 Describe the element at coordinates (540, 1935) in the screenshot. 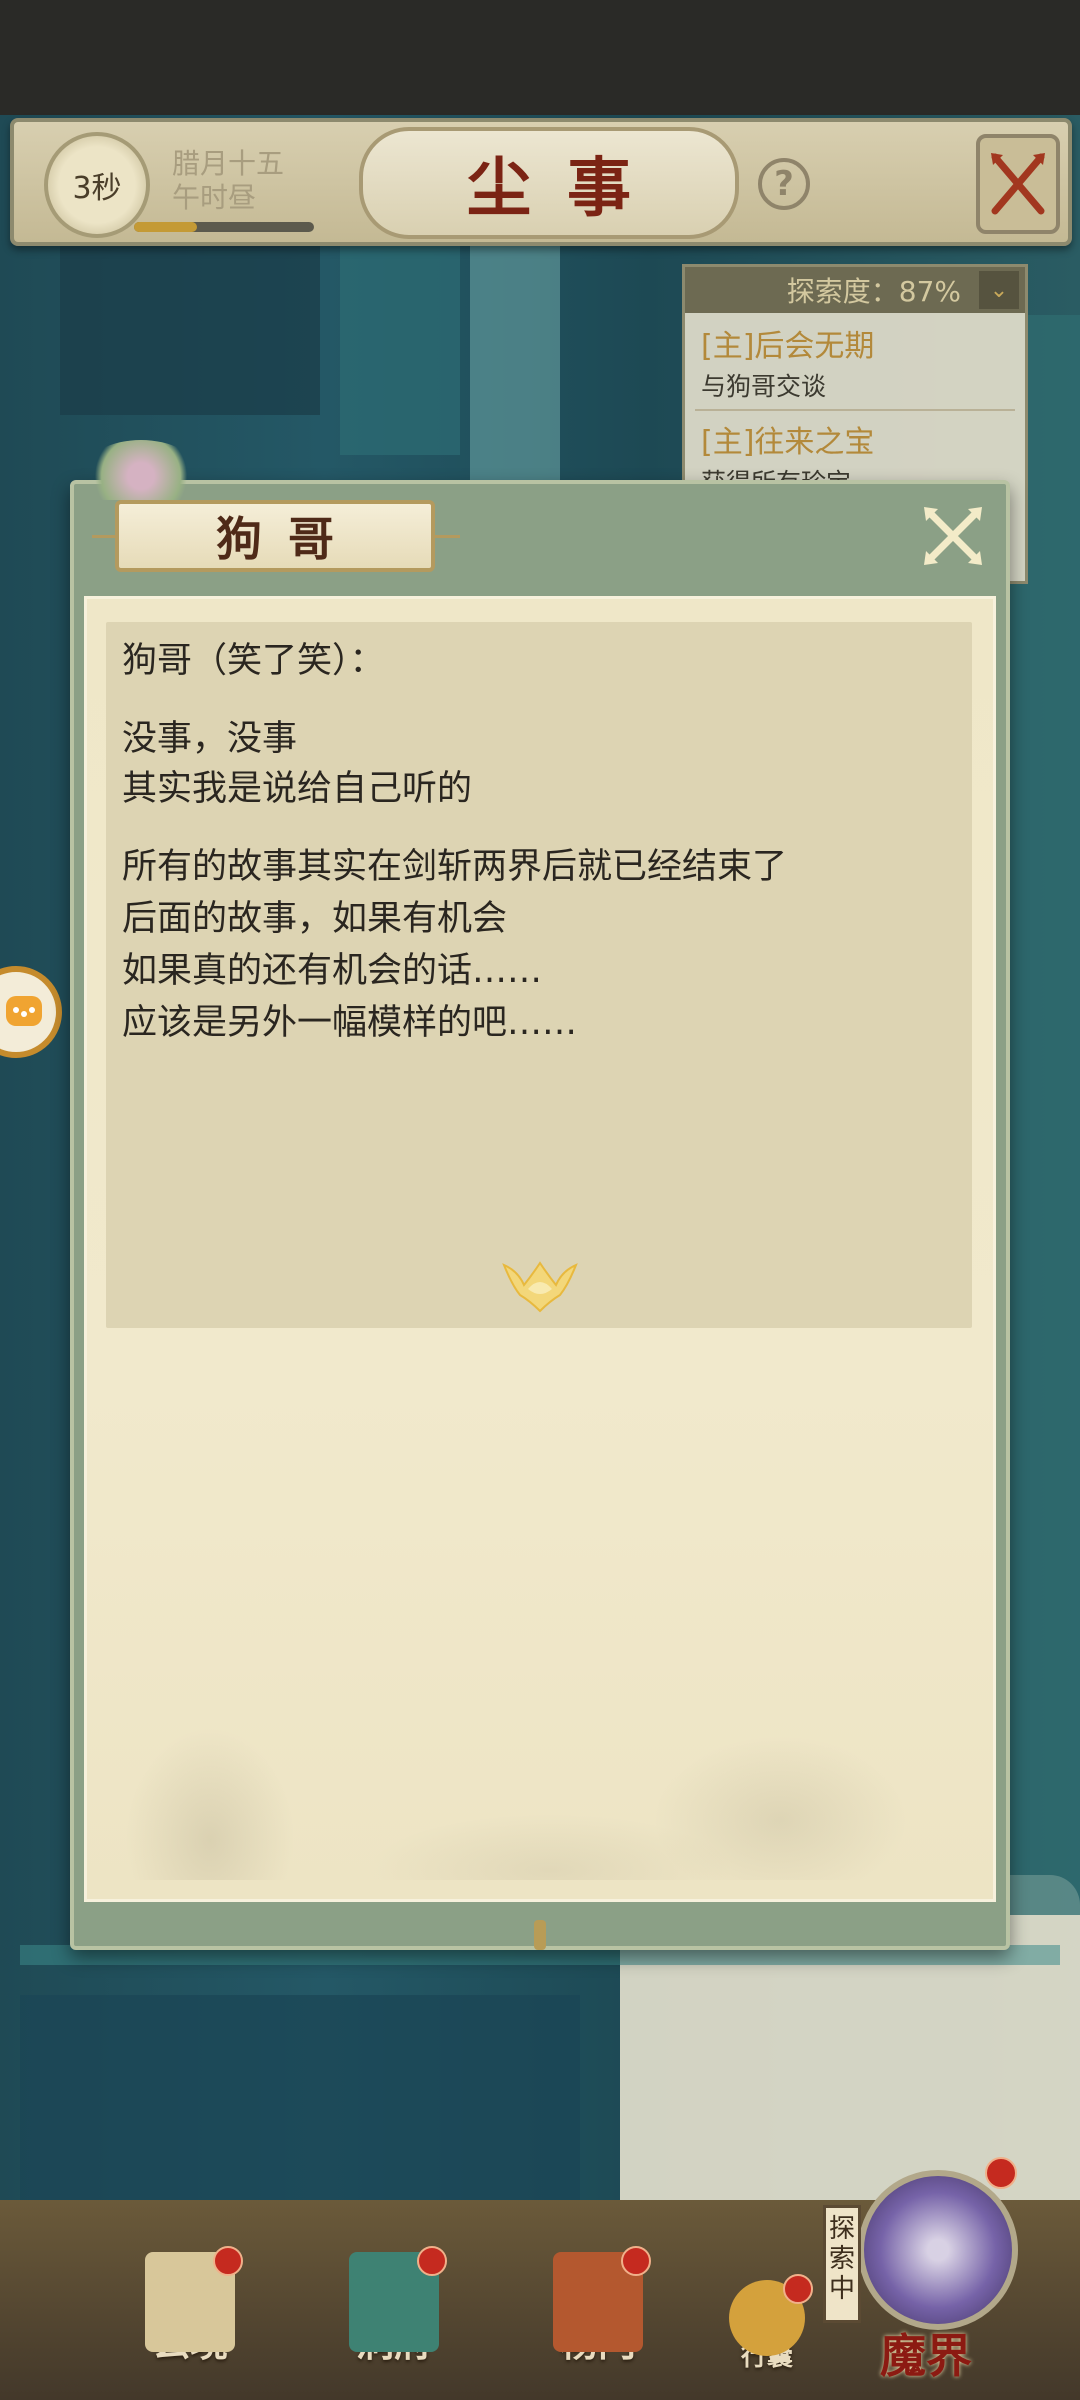

I see `scroll-pin` at that location.